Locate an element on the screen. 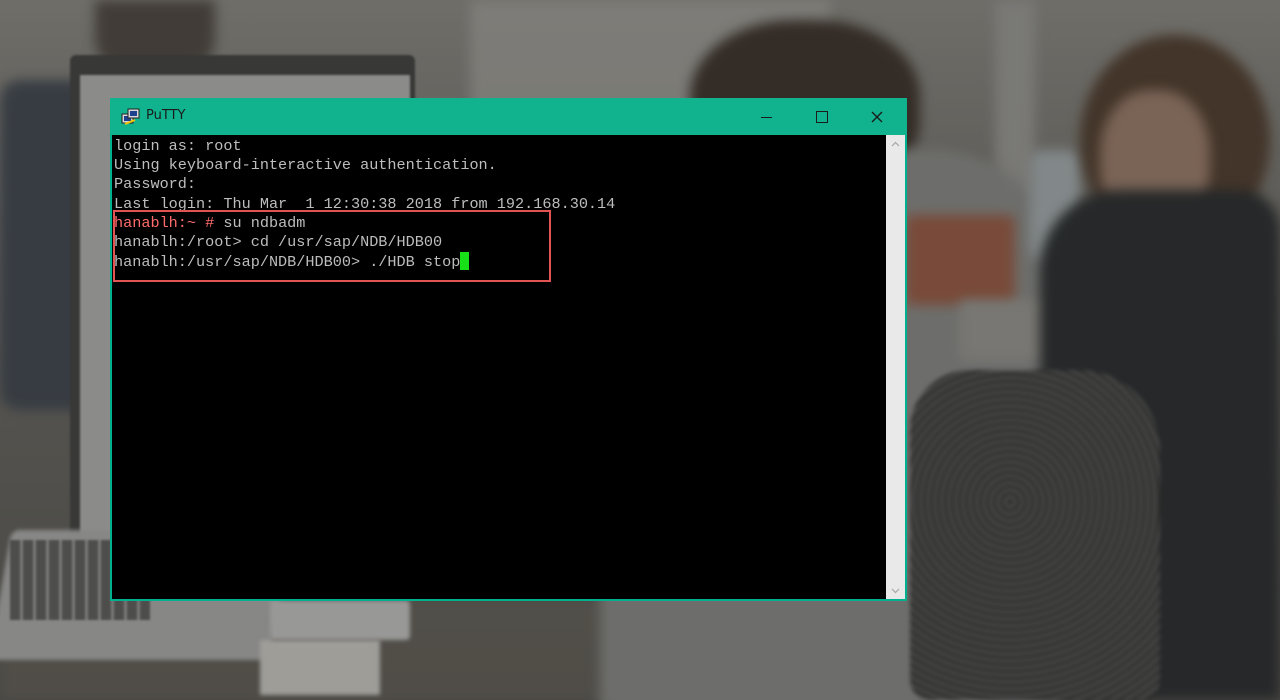  maximize-button is located at coordinates (822, 116).